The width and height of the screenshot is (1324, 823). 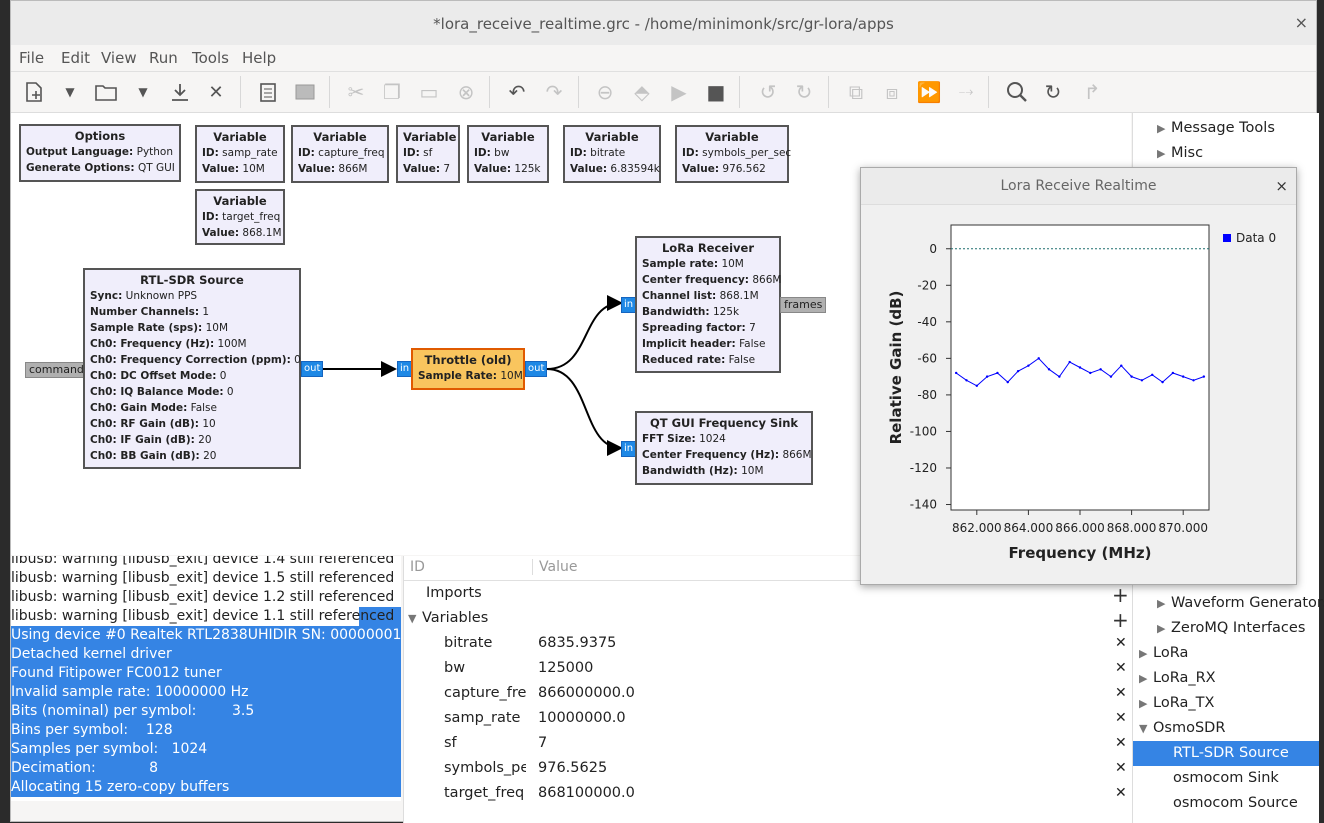 I want to click on variable-block-capture-freq: Variable ID: capture_freq Value: 866M, so click(x=340, y=154).